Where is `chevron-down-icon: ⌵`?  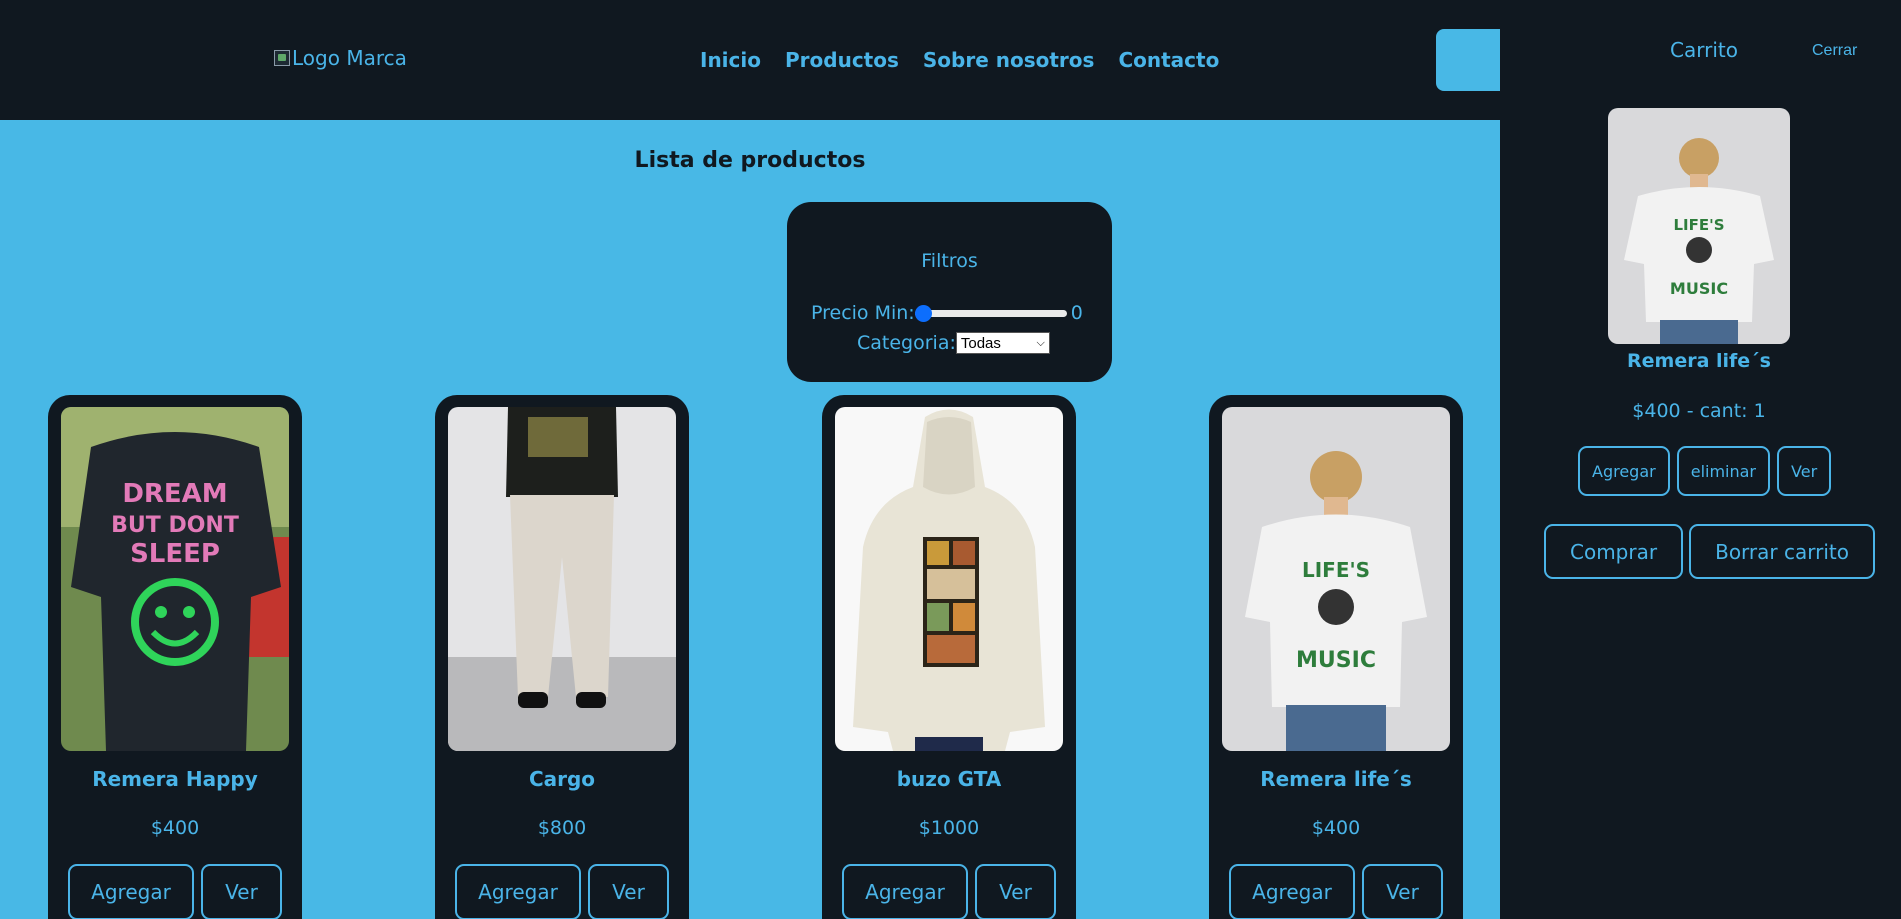
chevron-down-icon: ⌵ is located at coordinates (1040, 342).